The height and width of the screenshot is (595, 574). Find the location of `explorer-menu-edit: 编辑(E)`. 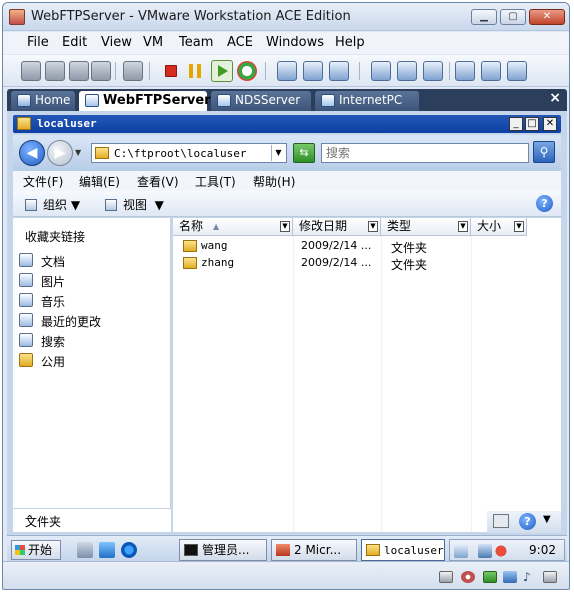

explorer-menu-edit: 编辑(E) is located at coordinates (99, 181).